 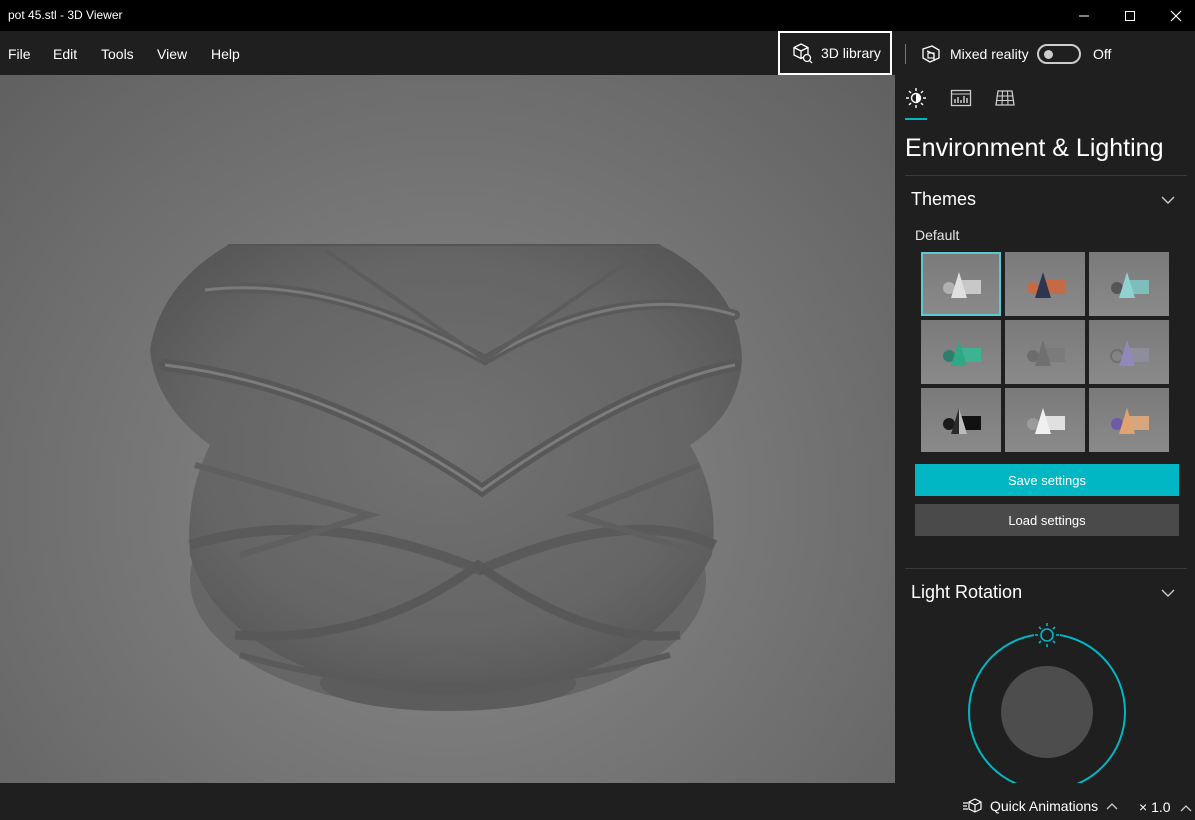 I want to click on mixed-reality-toggle, so click(x=1059, y=54).